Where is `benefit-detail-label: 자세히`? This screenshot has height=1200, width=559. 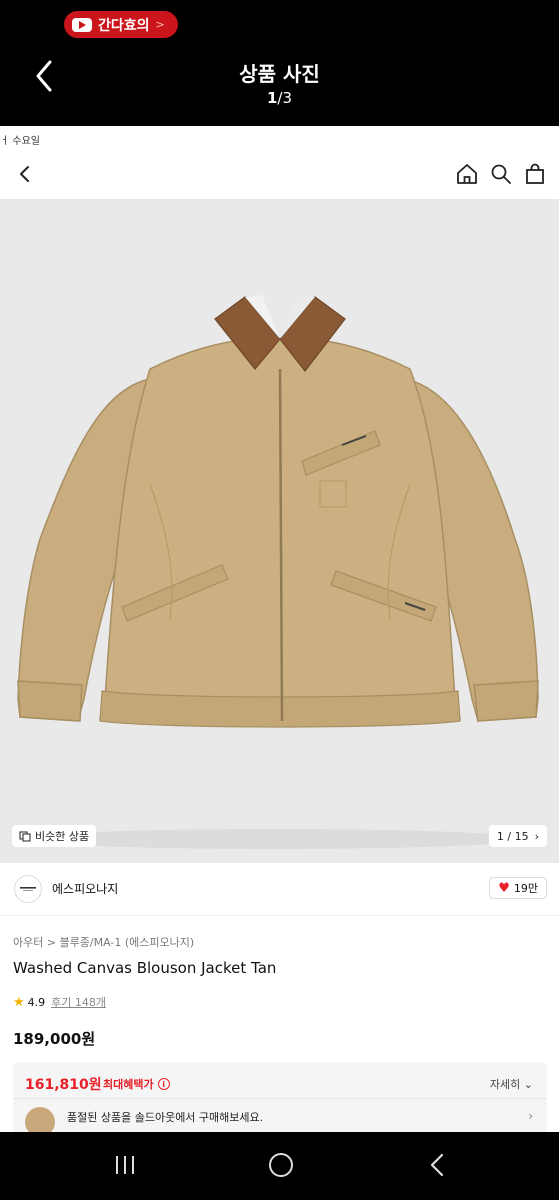
benefit-detail-label: 자세히 is located at coordinates (505, 1084).